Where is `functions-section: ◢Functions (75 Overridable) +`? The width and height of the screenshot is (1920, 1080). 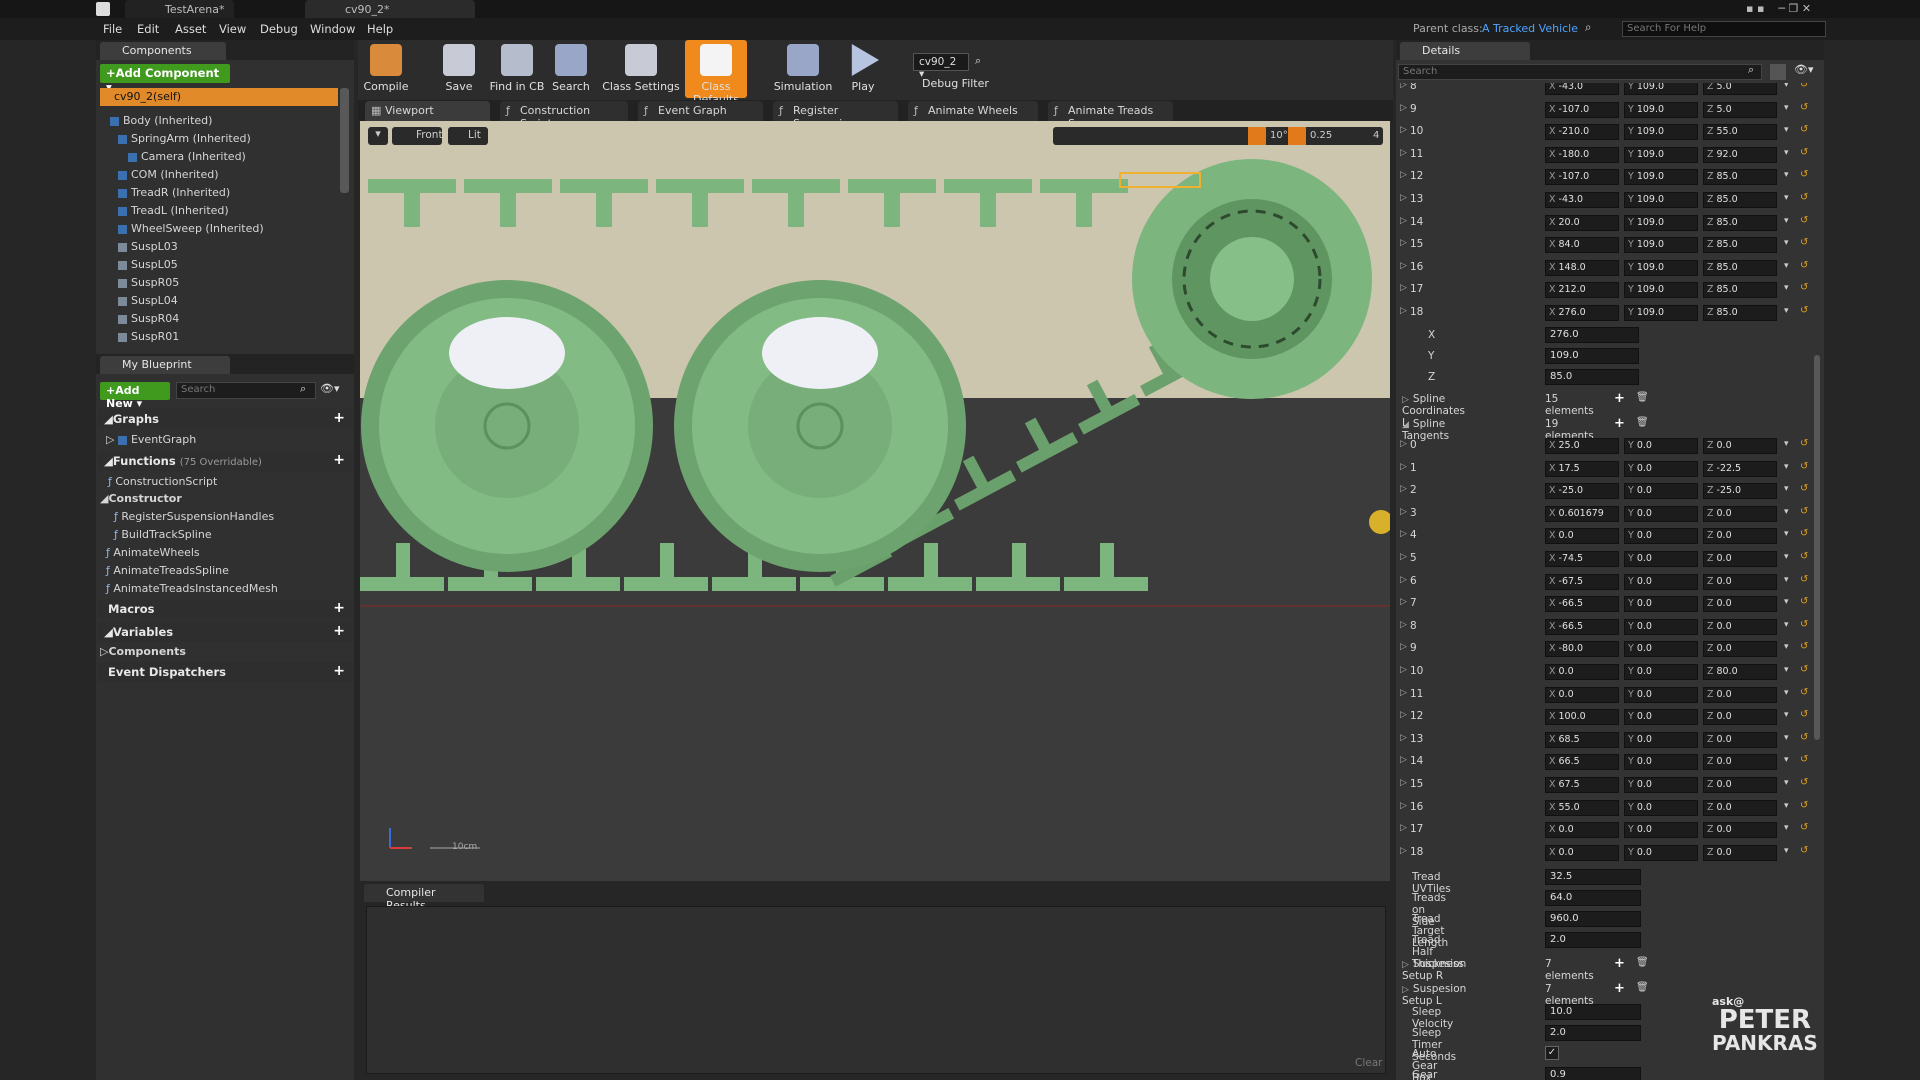
functions-section: ◢Functions (75 Overridable) + is located at coordinates (225, 461).